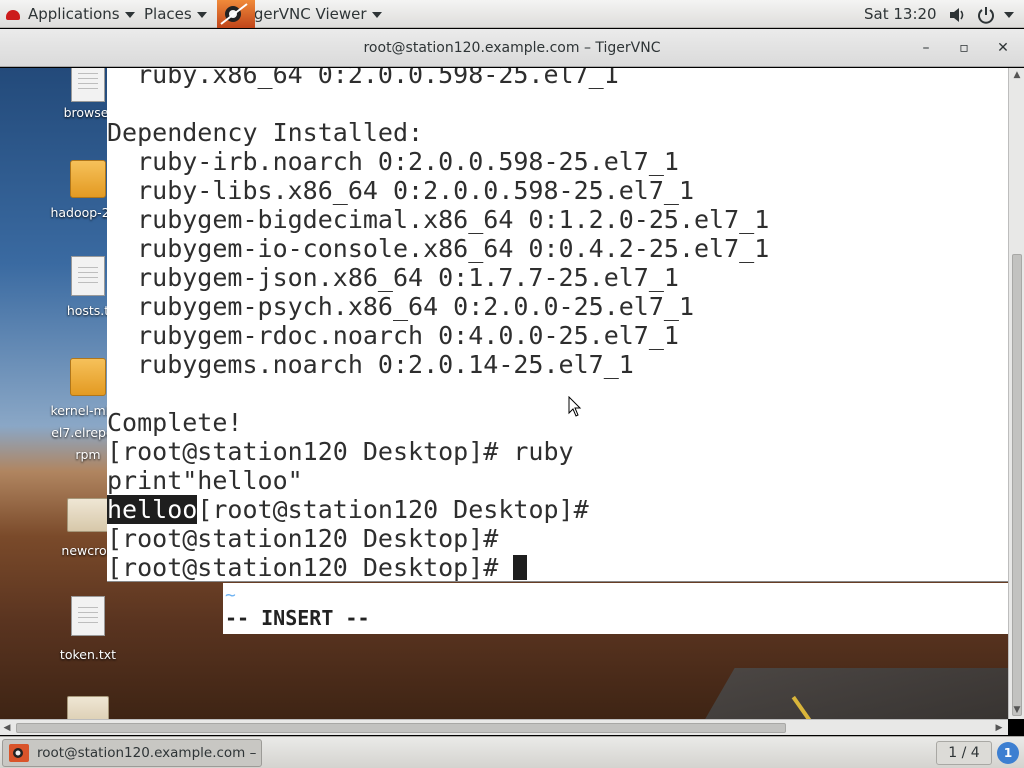  I want to click on scrollbar-corner, so click(1016, 727).